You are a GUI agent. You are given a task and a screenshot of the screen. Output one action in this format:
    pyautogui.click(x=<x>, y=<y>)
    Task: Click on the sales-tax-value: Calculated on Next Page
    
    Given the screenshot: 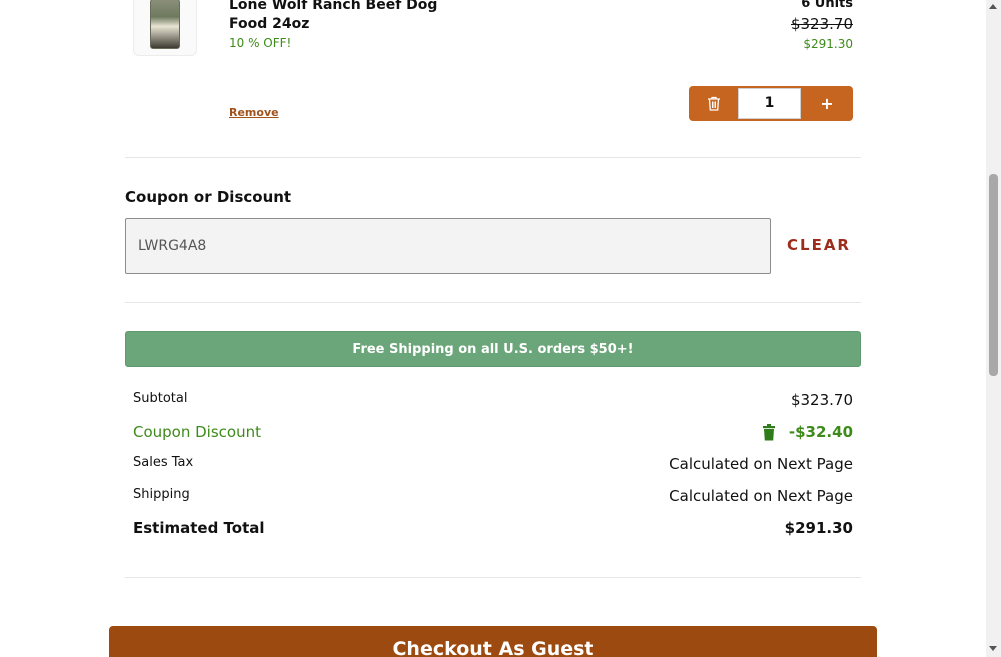 What is the action you would take?
    pyautogui.click(x=761, y=464)
    